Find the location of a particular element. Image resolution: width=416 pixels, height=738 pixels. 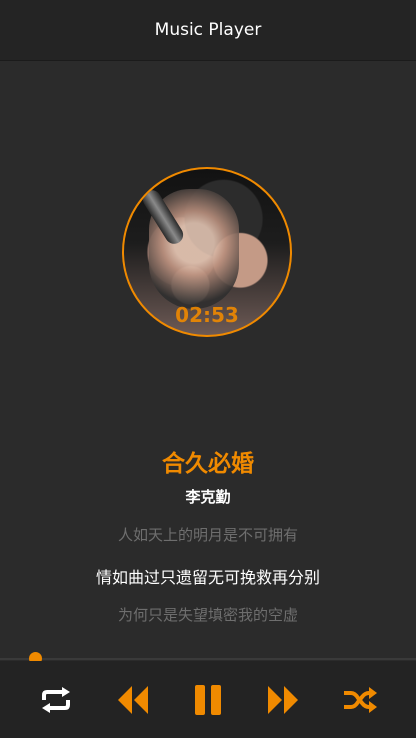

fast-forward-icon is located at coordinates (283, 700).